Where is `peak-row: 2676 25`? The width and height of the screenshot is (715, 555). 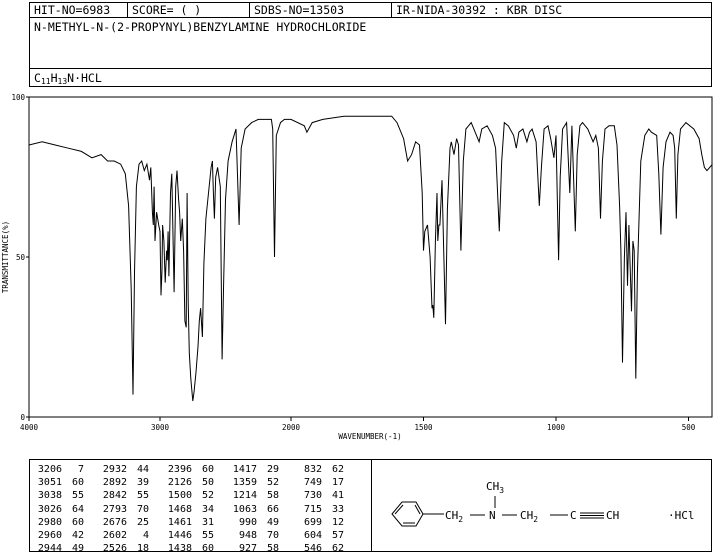
peak-row: 2676 25 is located at coordinates (124, 522).